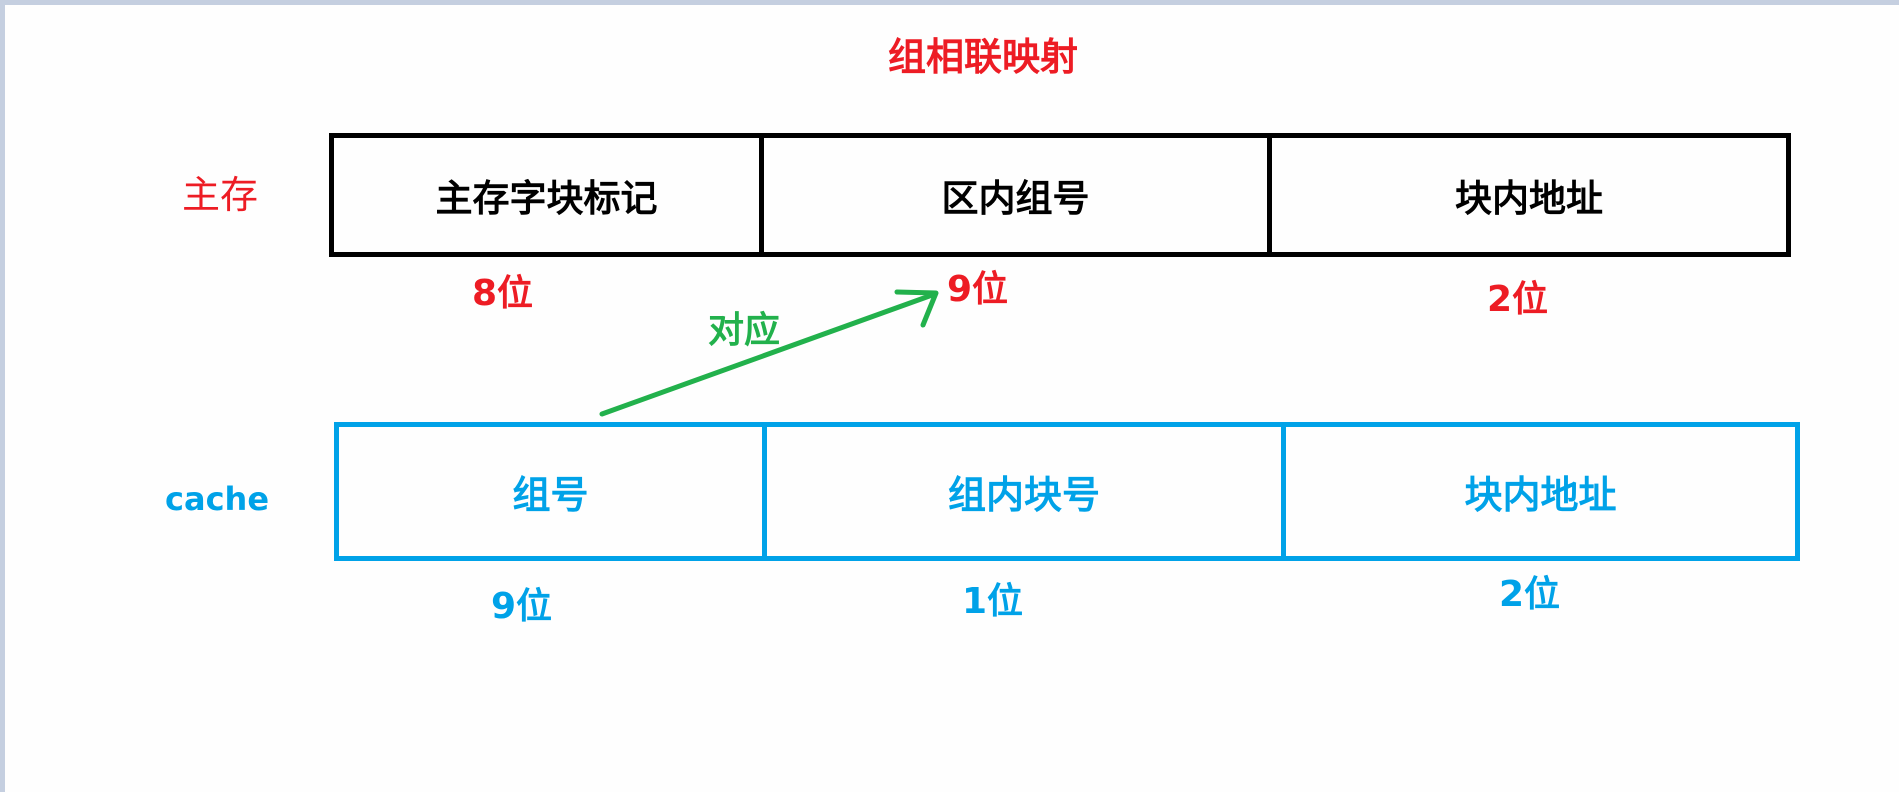 The image size is (1899, 792). What do you see at coordinates (522, 606) in the screenshot?
I see `cache-field-bits: 9位` at bounding box center [522, 606].